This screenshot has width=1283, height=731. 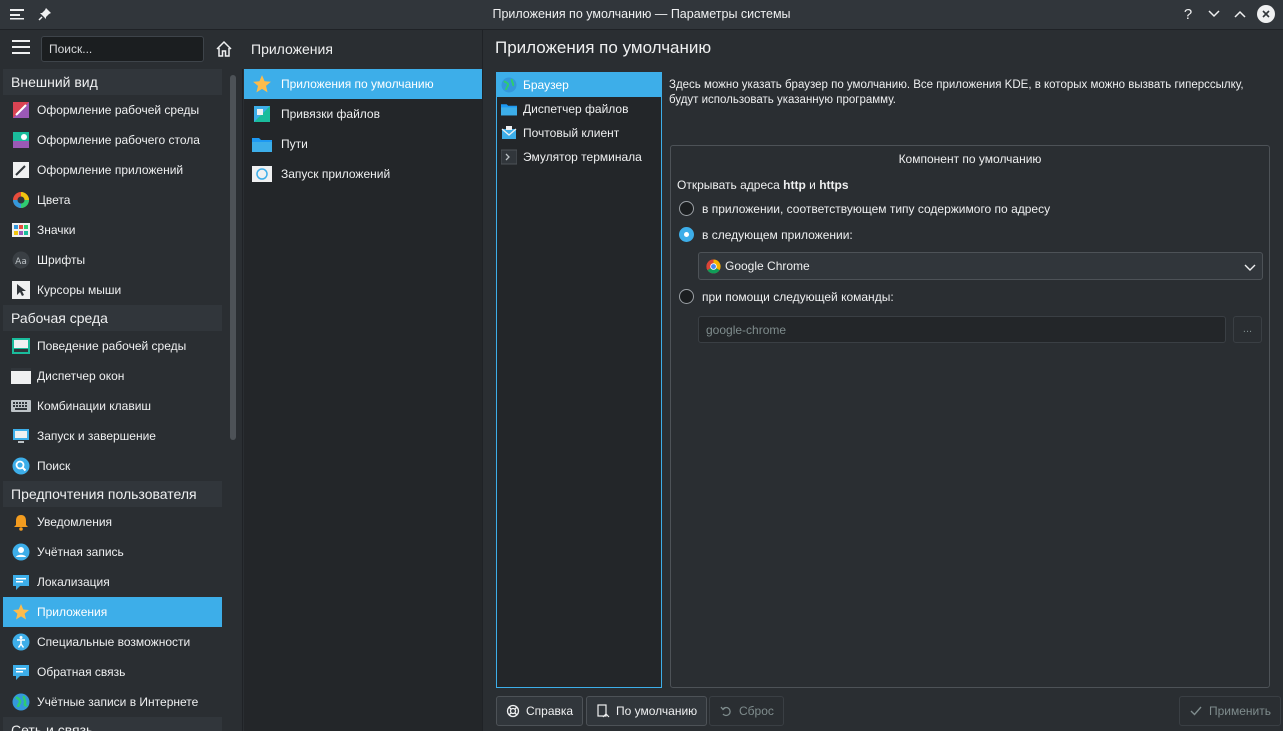 What do you see at coordinates (112, 642) in the screenshot?
I see `sidebar-item-accessibility: Специальные возможности` at bounding box center [112, 642].